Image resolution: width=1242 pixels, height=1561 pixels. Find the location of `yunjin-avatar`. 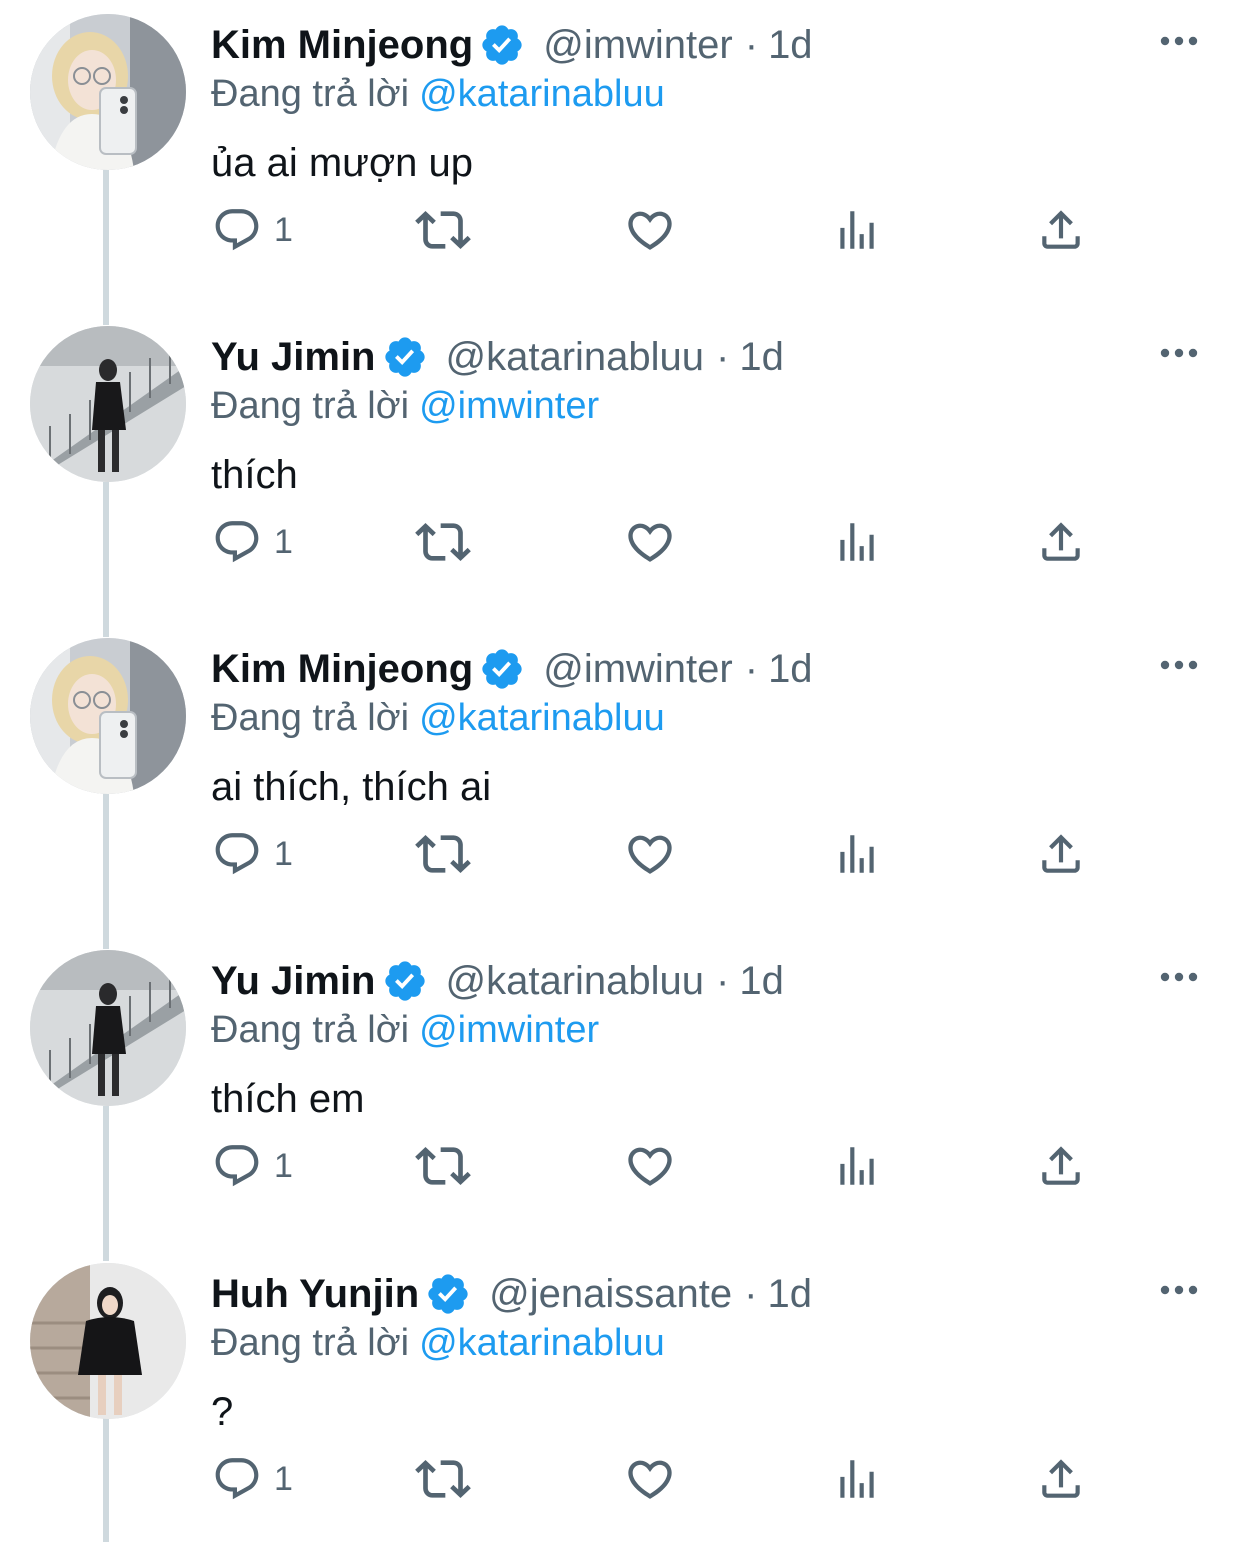

yunjin-avatar is located at coordinates (108, 1341).